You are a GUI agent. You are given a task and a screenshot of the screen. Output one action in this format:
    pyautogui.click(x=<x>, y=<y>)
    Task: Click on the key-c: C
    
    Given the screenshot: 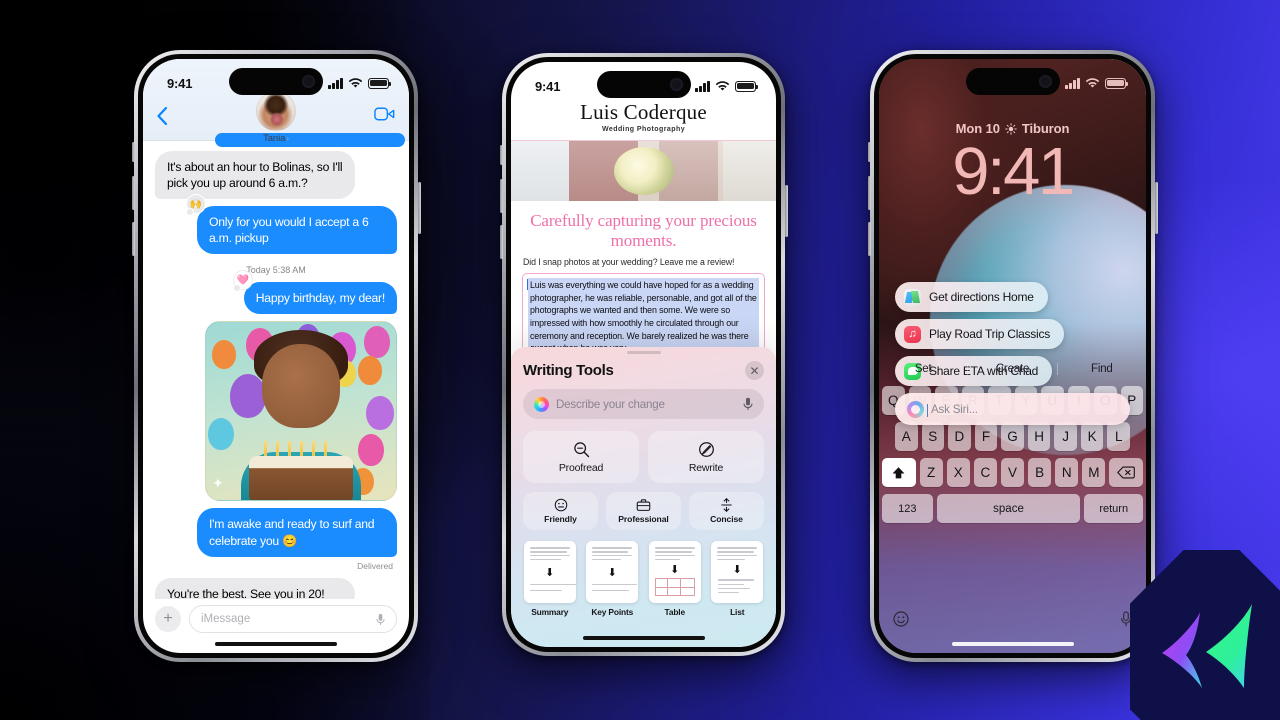 What is the action you would take?
    pyautogui.click(x=985, y=472)
    